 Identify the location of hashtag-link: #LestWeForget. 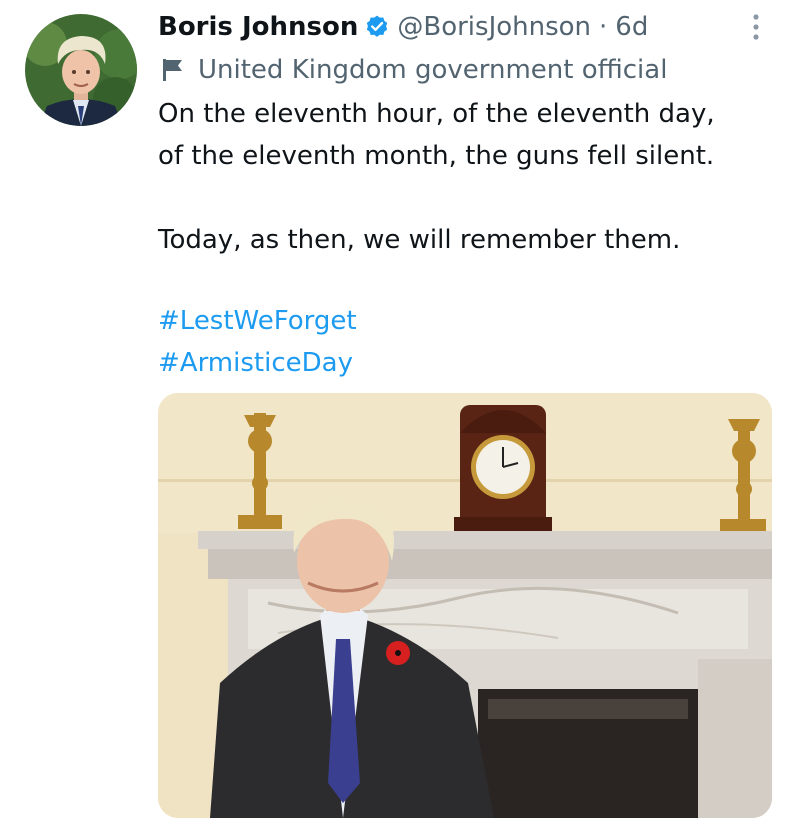
(257, 321).